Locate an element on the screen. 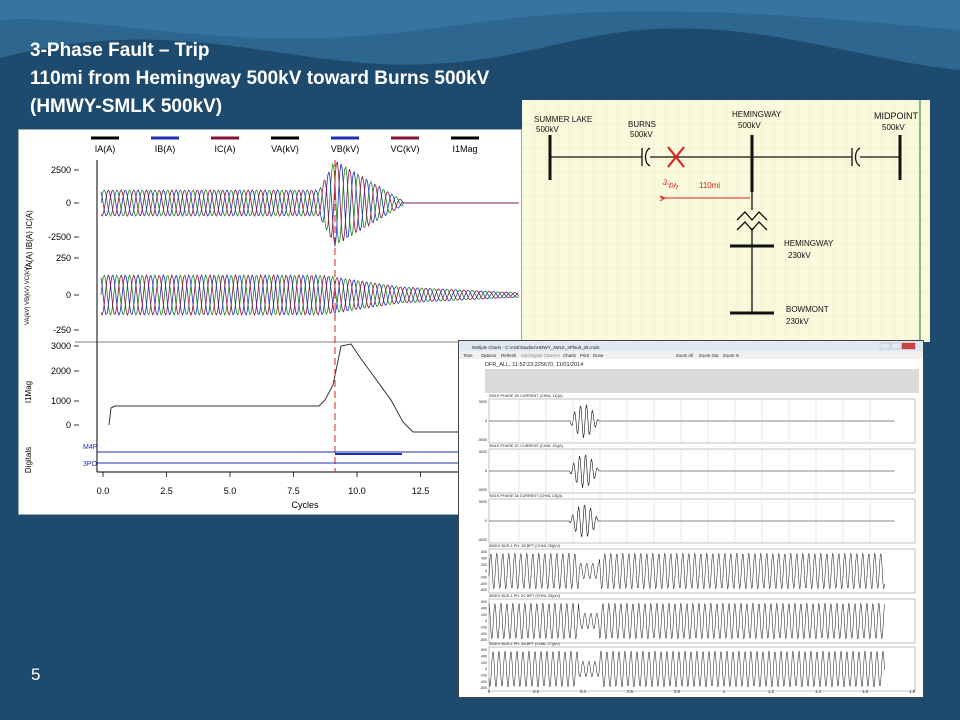 The image size is (960, 720). x-tick-label: 10.0 is located at coordinates (357, 491).